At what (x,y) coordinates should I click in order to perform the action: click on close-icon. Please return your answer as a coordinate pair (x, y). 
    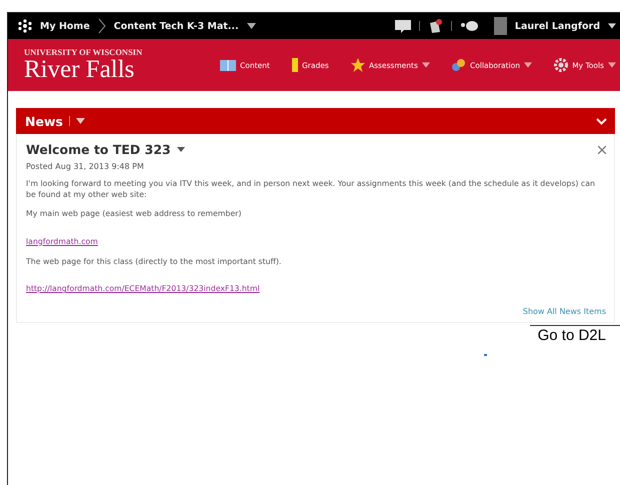
    Looking at the image, I should click on (602, 150).